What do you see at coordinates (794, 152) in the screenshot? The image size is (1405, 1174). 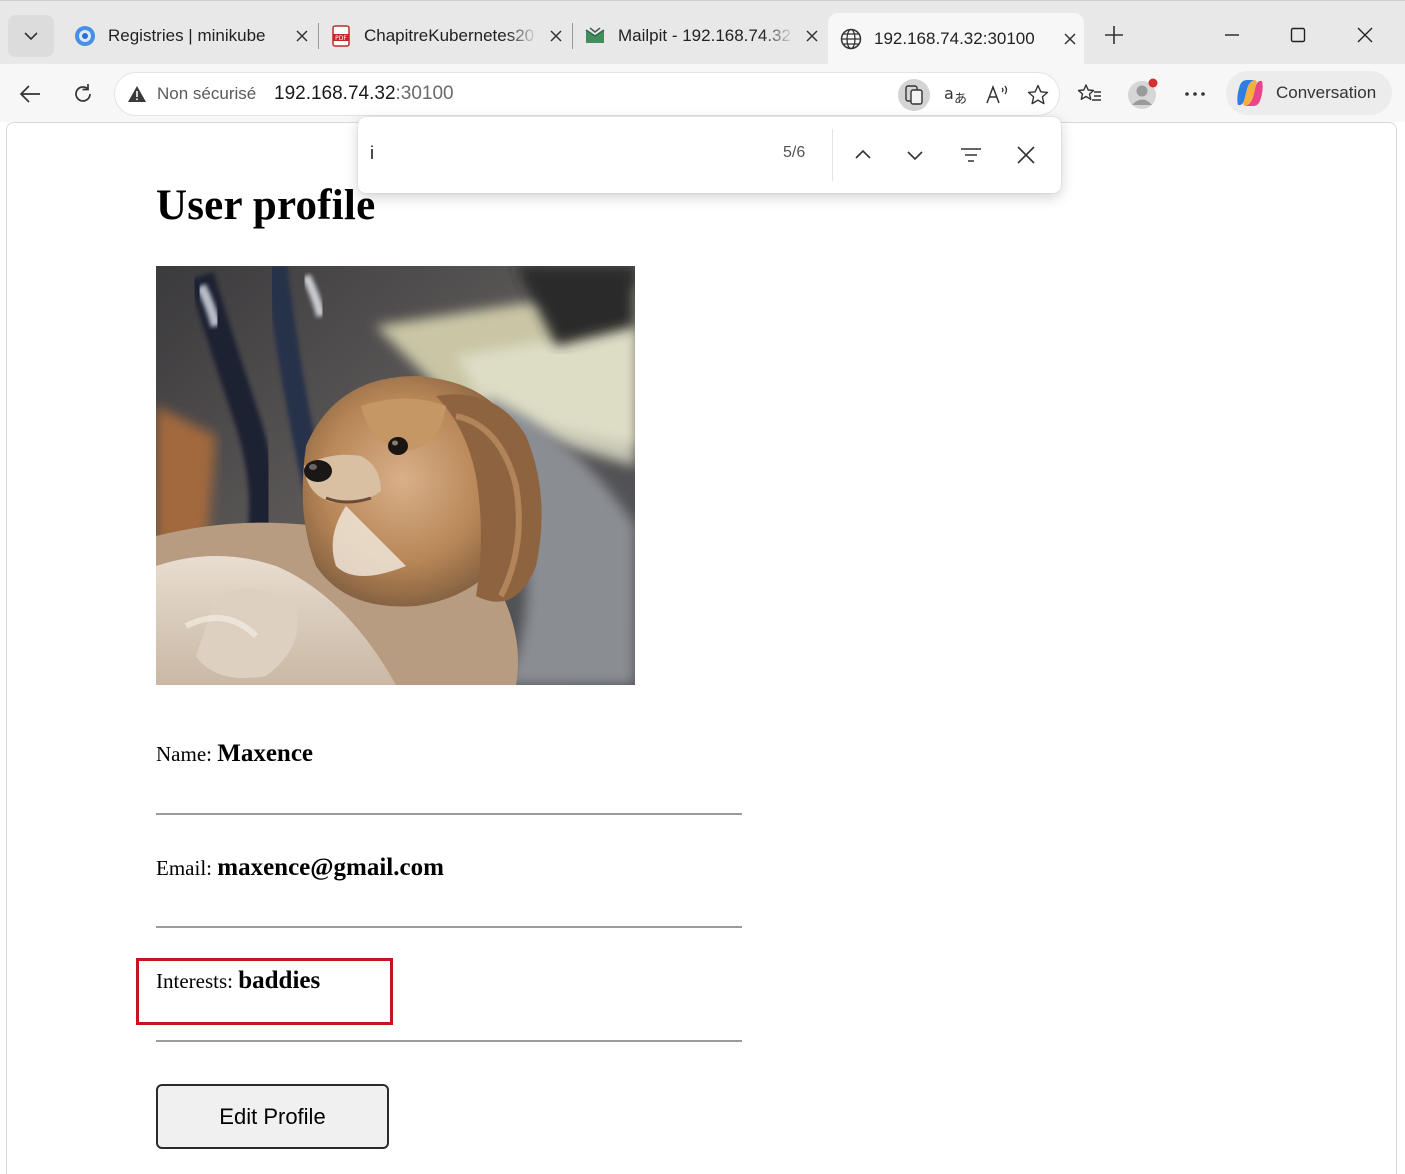 I see `find-match-count: 5/6` at bounding box center [794, 152].